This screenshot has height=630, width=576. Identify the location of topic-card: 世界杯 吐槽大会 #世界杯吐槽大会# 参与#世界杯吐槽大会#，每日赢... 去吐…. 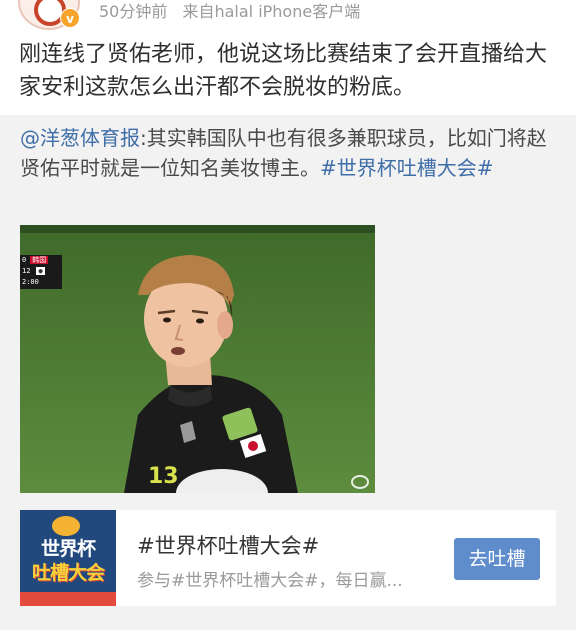
(288, 558).